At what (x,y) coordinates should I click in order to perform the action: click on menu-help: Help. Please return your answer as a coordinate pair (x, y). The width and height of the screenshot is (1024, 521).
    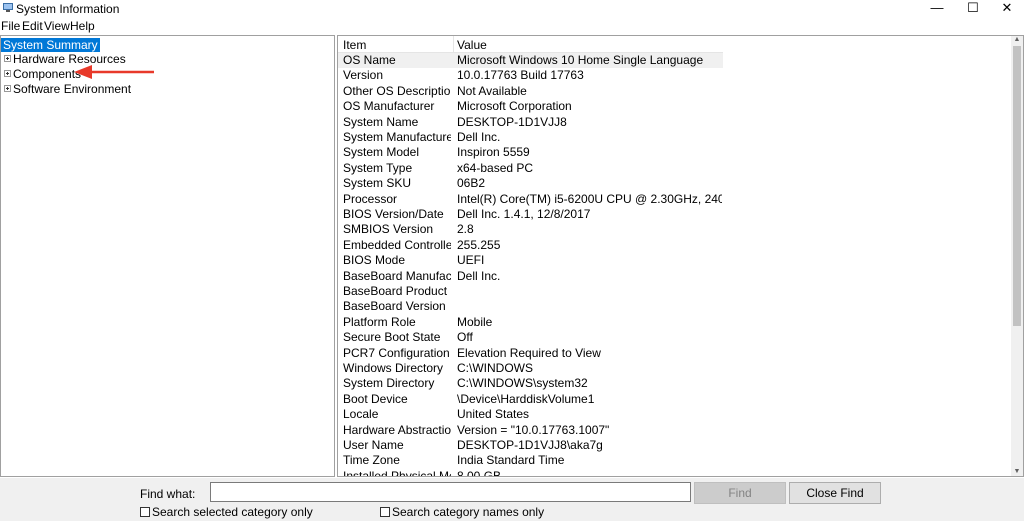
    Looking at the image, I should click on (82, 26).